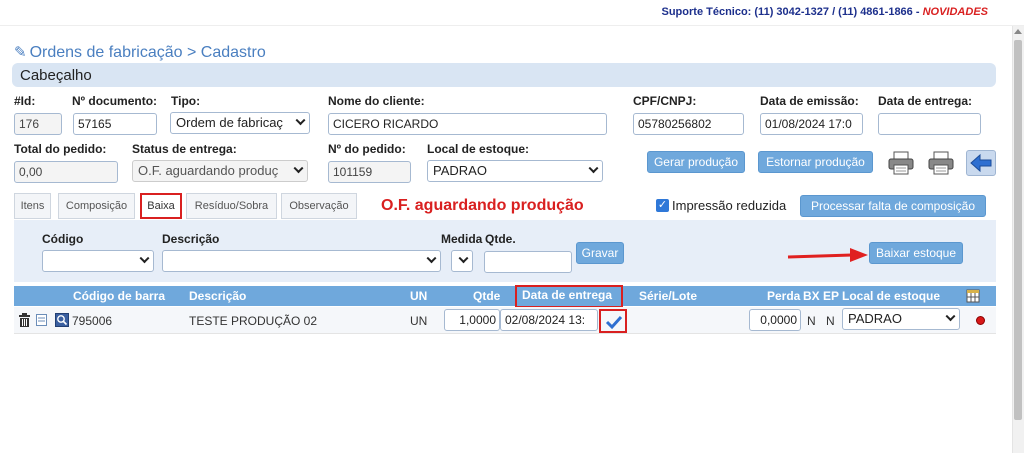  Describe the element at coordinates (186, 101) in the screenshot. I see `tipo-label: Tipo:` at that location.